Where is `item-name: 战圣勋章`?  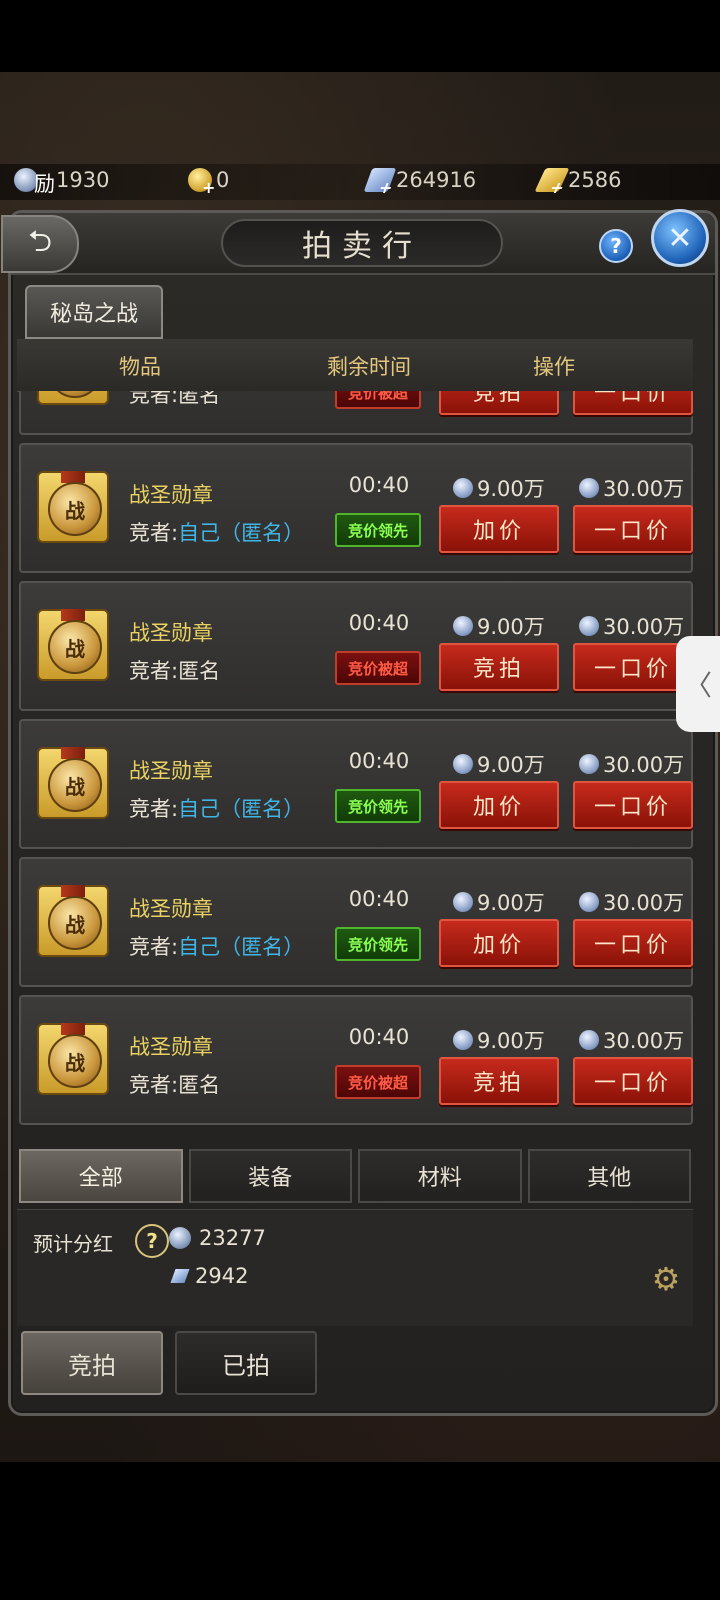
item-name: 战圣勋章 is located at coordinates (171, 909).